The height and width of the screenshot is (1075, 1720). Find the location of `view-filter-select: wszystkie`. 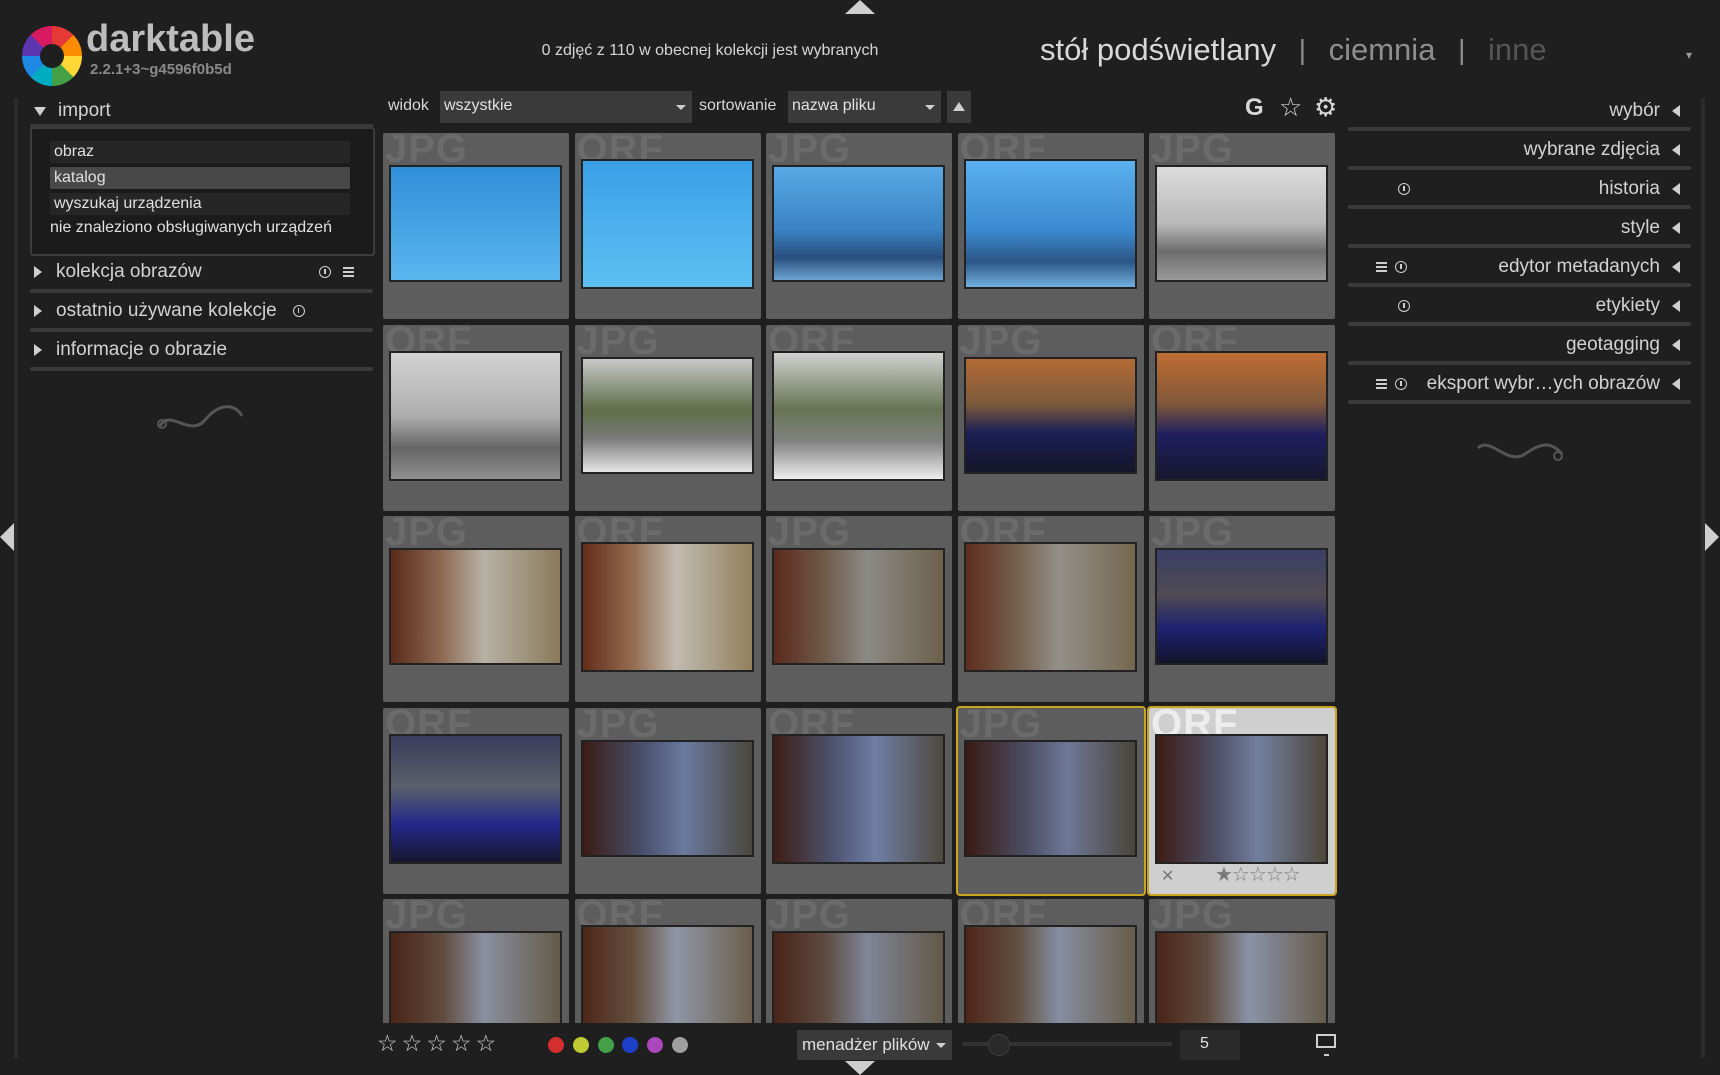

view-filter-select: wszystkie is located at coordinates (566, 107).